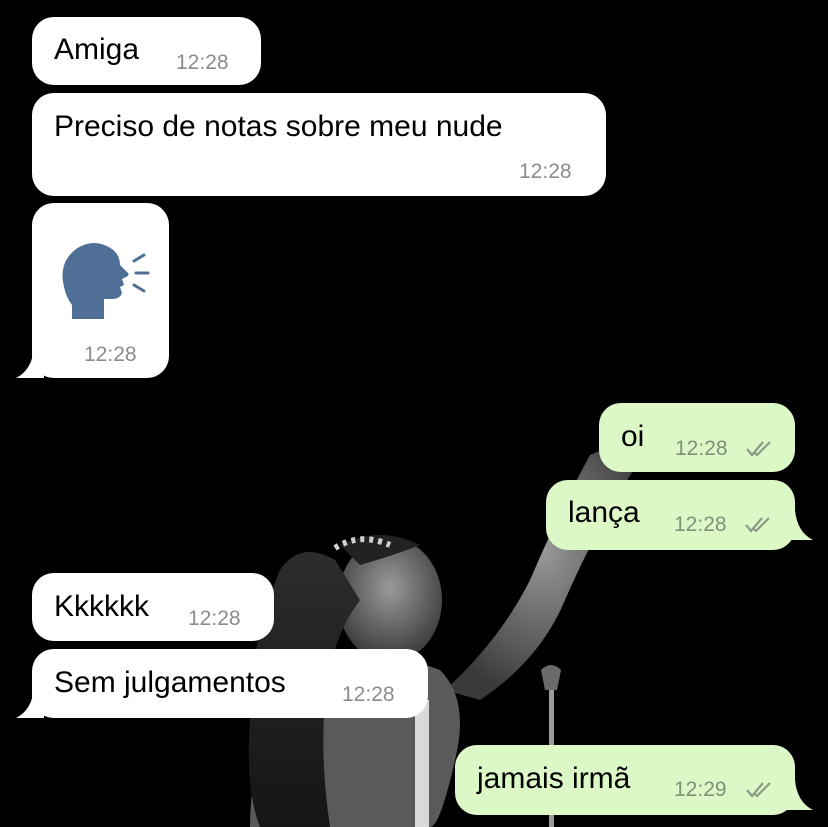  I want to click on speaking-head-icon, so click(102, 280).